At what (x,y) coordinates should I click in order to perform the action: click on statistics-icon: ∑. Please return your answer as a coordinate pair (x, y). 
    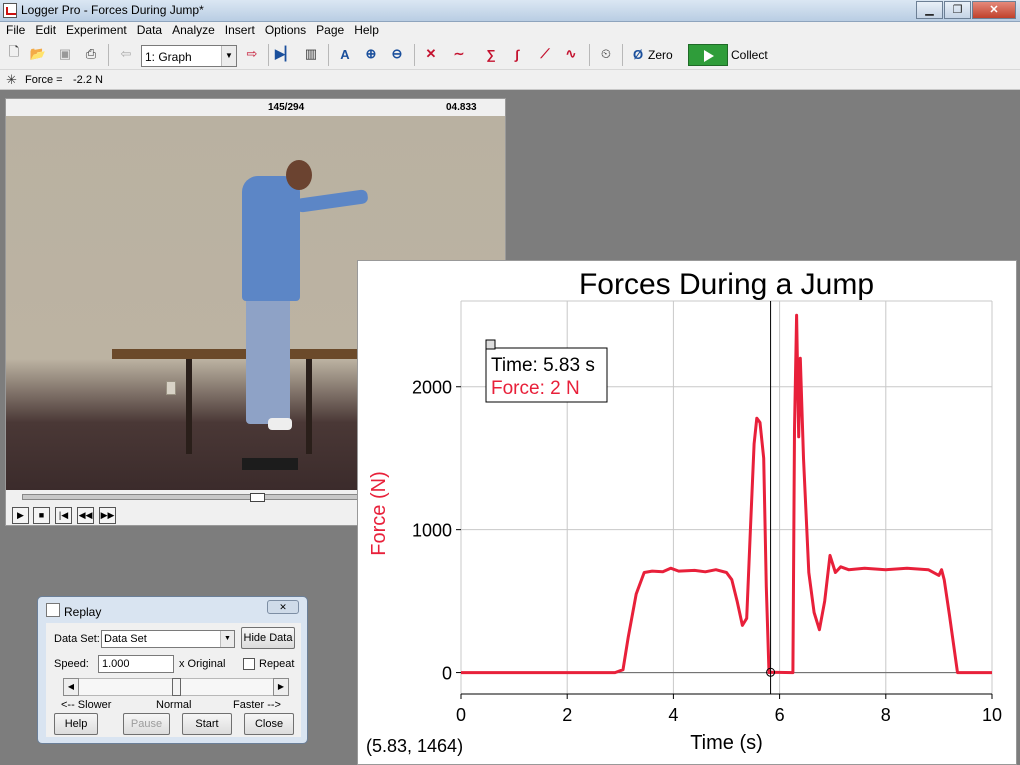
    Looking at the image, I should click on (491, 54).